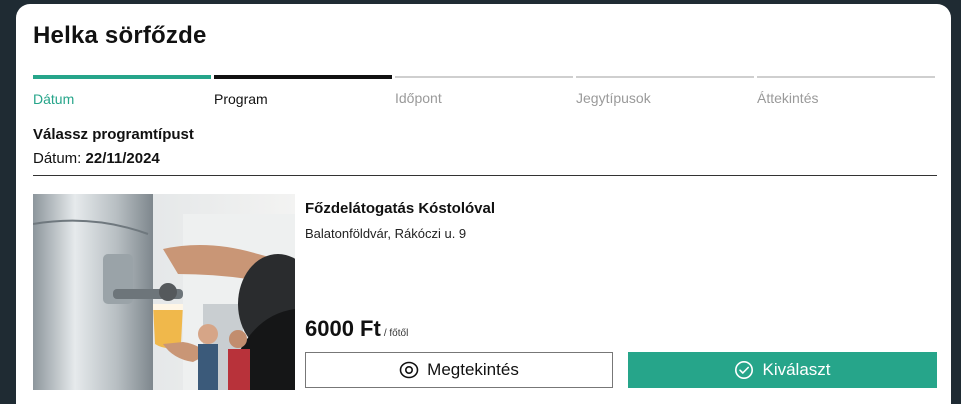 The height and width of the screenshot is (404, 961). I want to click on program-photo, so click(164, 292).